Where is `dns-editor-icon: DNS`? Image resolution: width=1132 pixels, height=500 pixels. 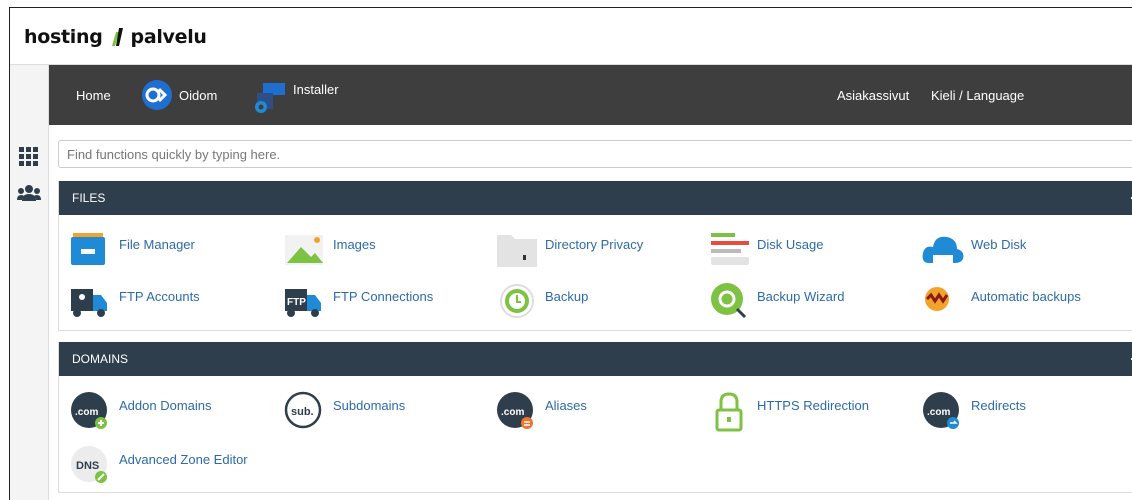
dns-editor-icon: DNS is located at coordinates (91, 463).